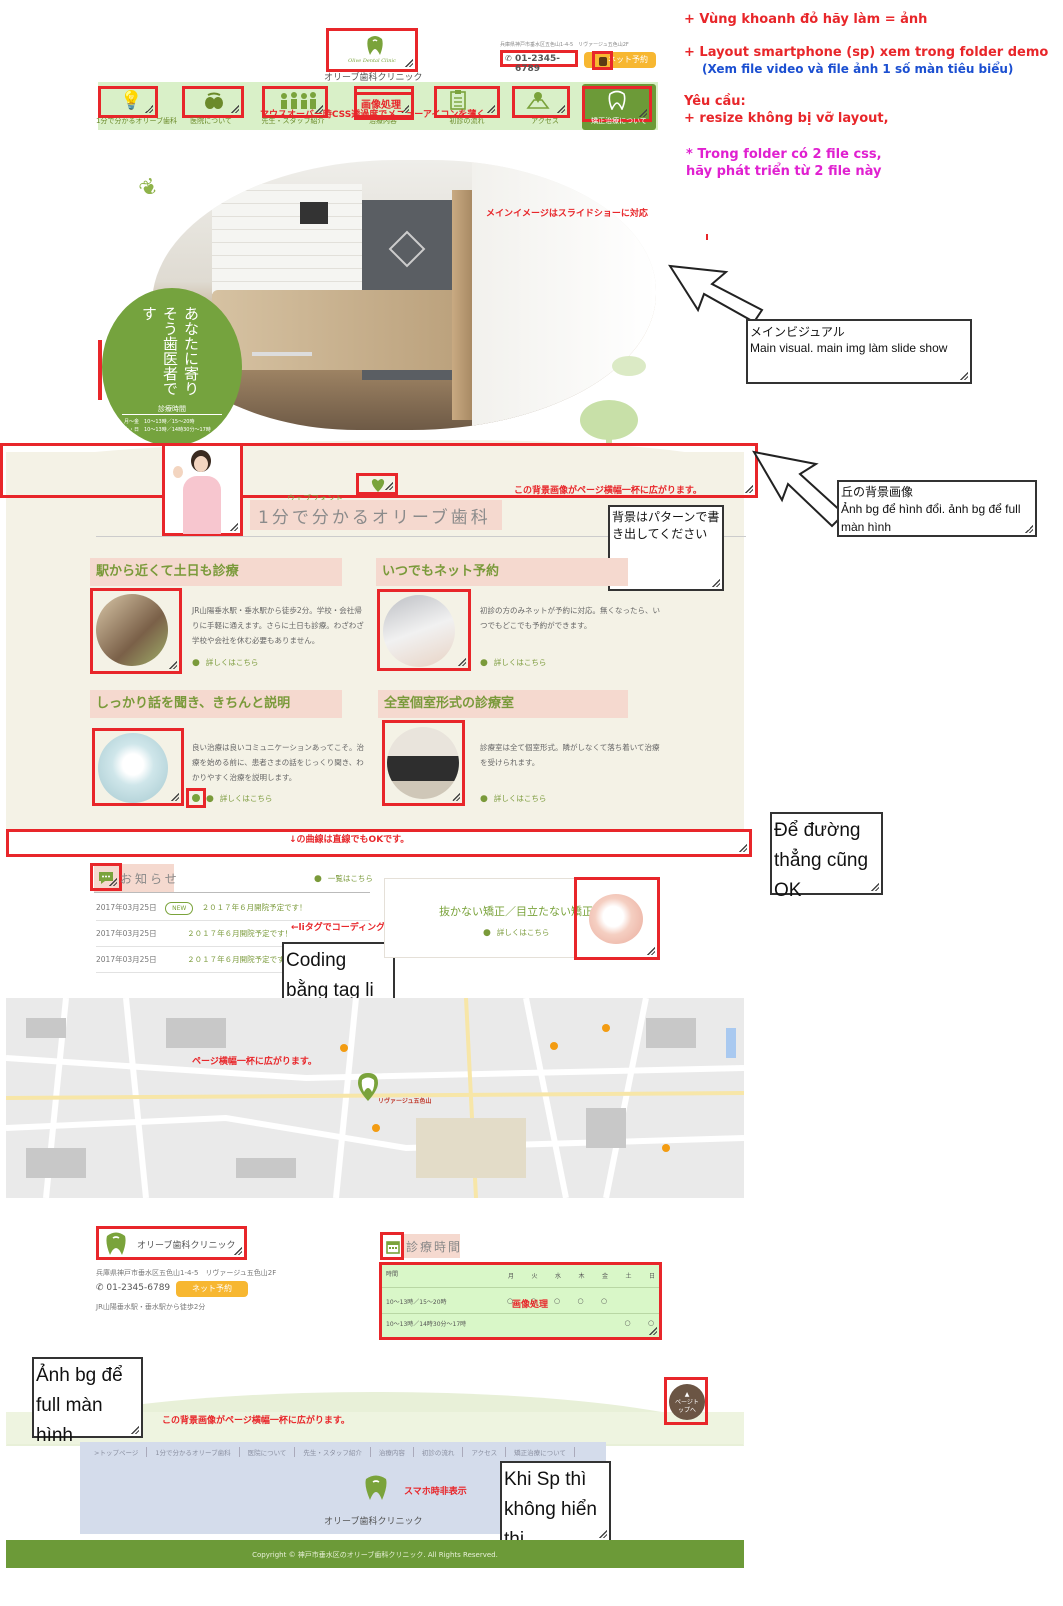 Image resolution: width=1063 pixels, height=1606 pixels. Describe the element at coordinates (516, 911) in the screenshot. I see `banner-text: 抜かない矯正／目立たない矯正` at that location.